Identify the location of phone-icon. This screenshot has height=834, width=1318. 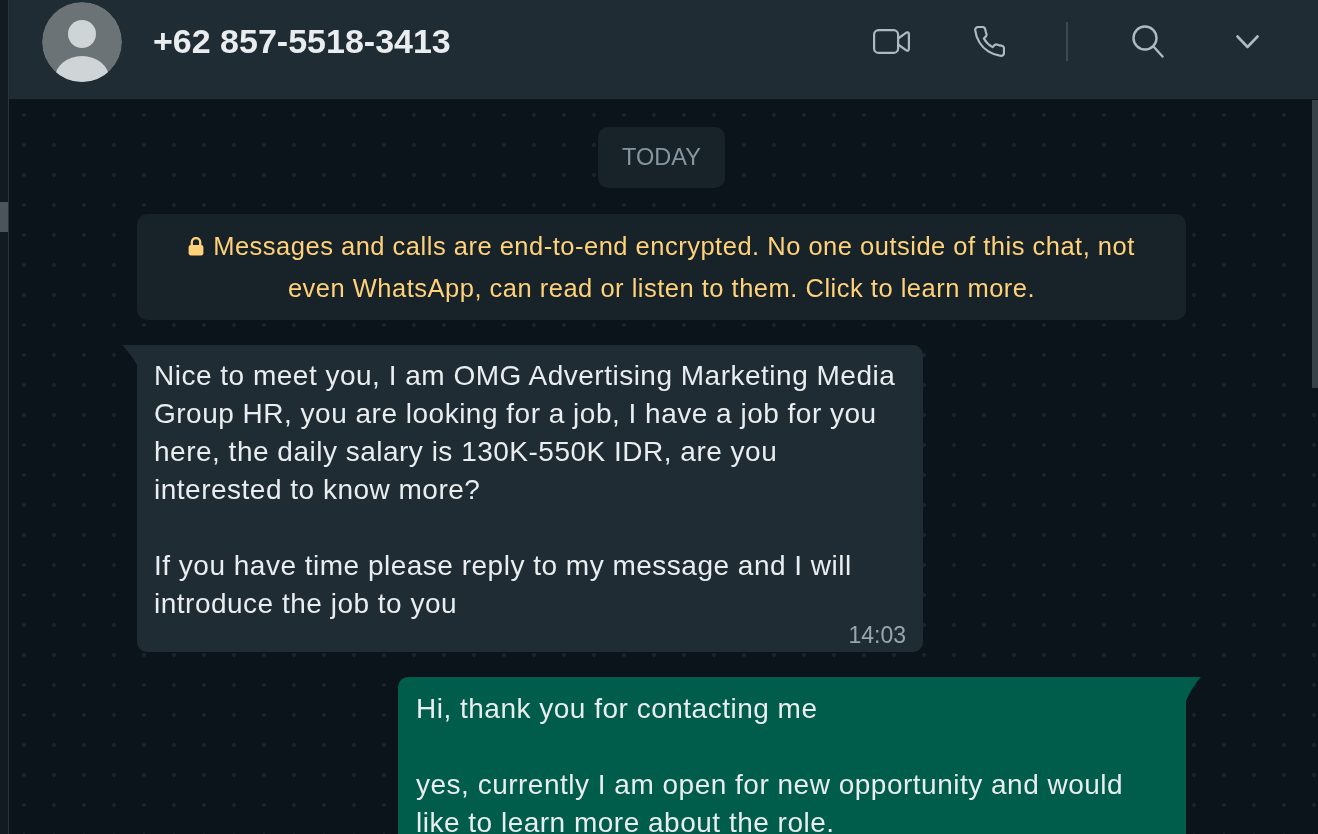
(989, 41).